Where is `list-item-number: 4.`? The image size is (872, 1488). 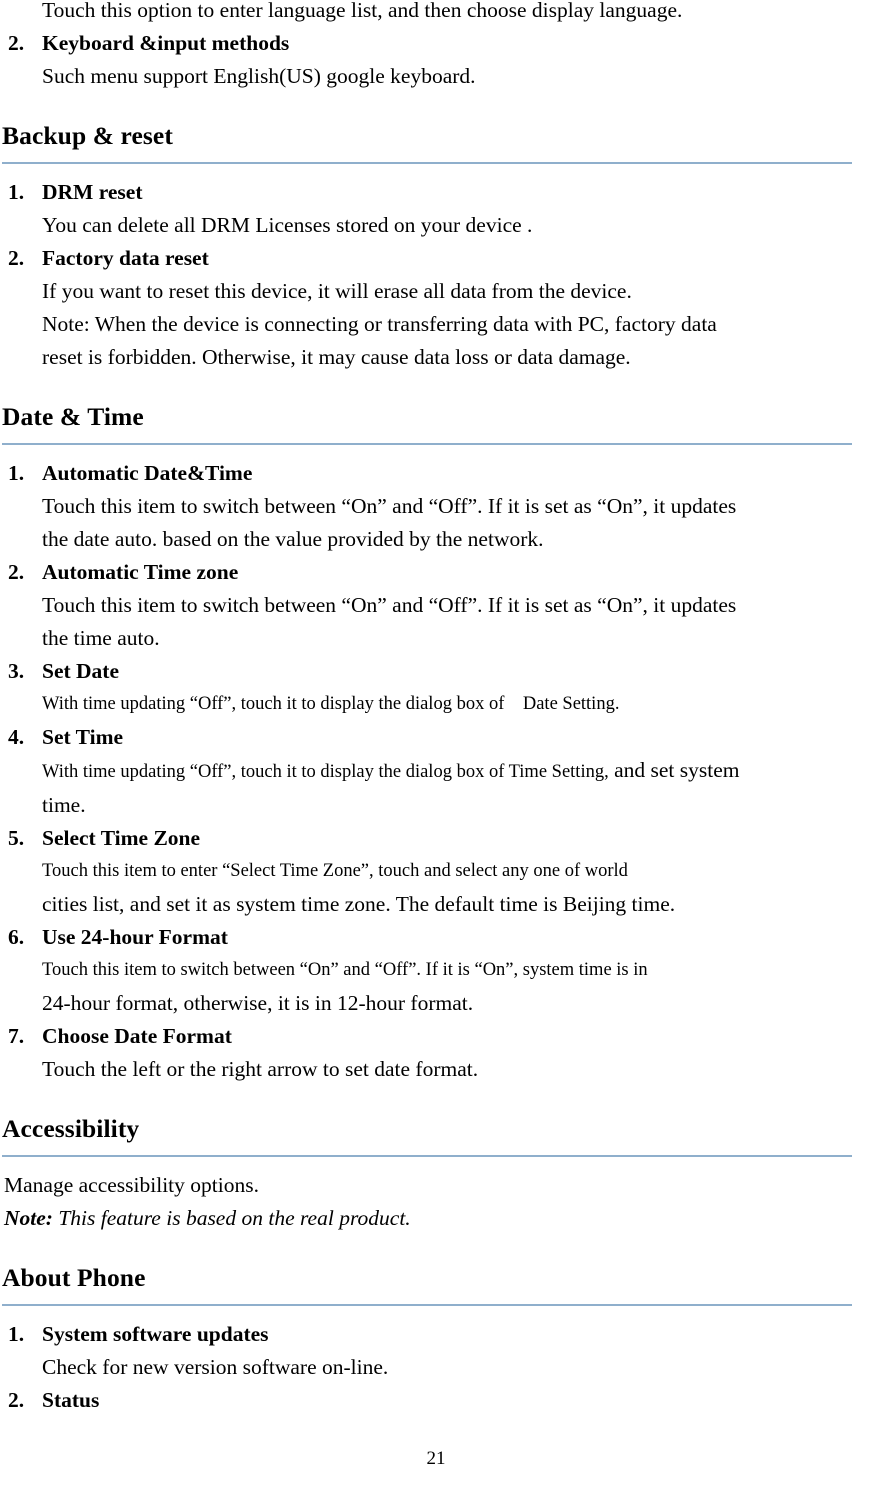 list-item-number: 4. is located at coordinates (16, 737).